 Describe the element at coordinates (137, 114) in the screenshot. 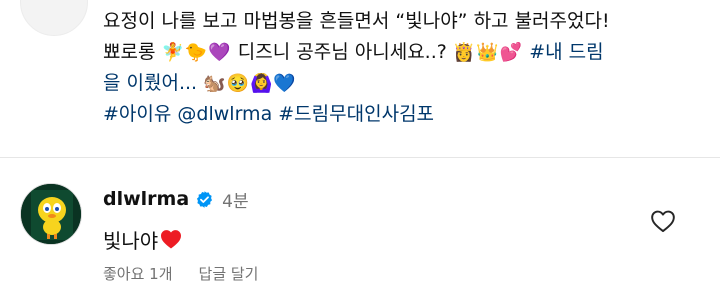

I see `hashtag-iu: #아이유` at that location.